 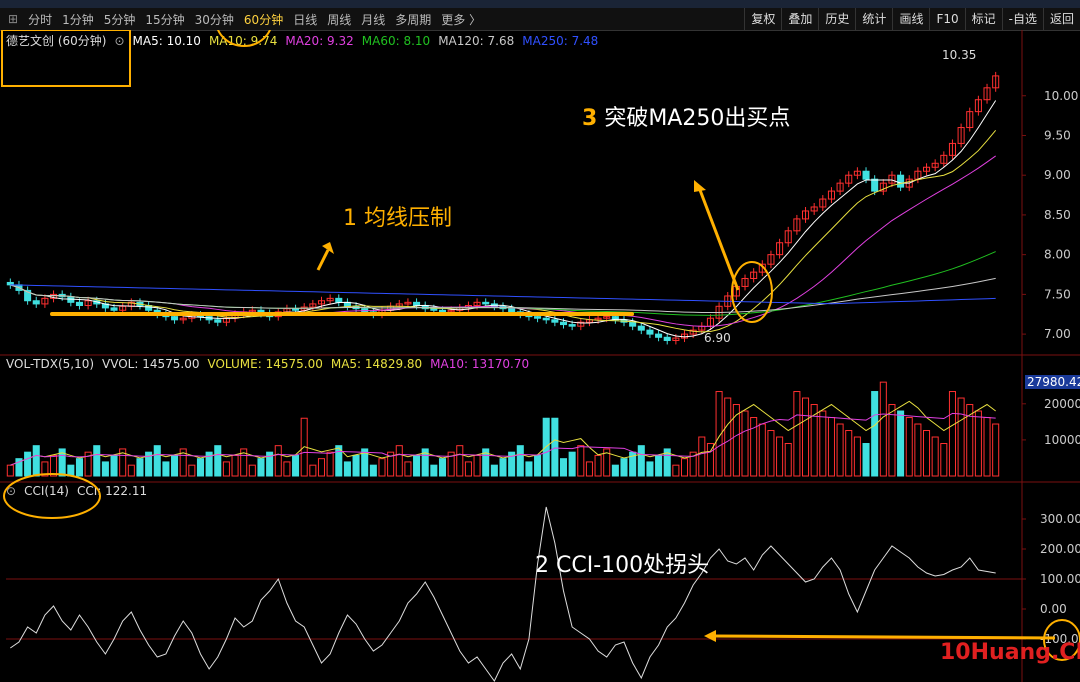 What do you see at coordinates (1052, 382) in the screenshot?
I see `vol-max-label: 27980.42` at bounding box center [1052, 382].